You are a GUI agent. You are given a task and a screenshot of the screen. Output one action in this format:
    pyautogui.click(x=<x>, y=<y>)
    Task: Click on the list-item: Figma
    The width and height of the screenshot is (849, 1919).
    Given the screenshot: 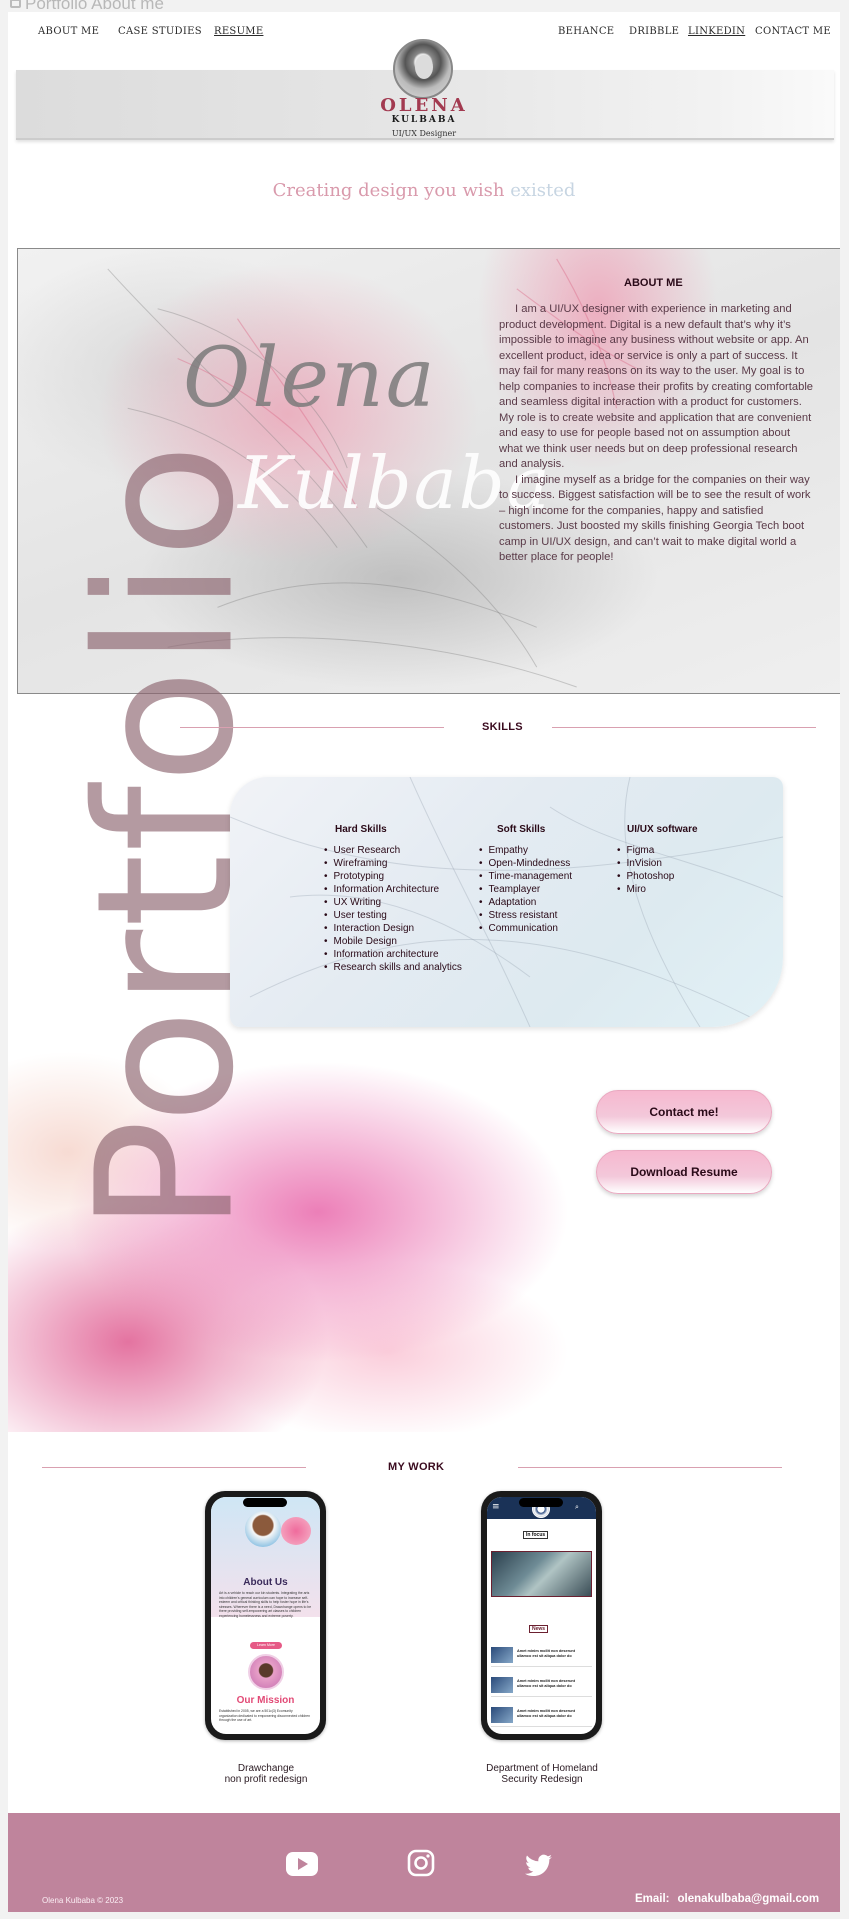 What is the action you would take?
    pyautogui.click(x=645, y=850)
    